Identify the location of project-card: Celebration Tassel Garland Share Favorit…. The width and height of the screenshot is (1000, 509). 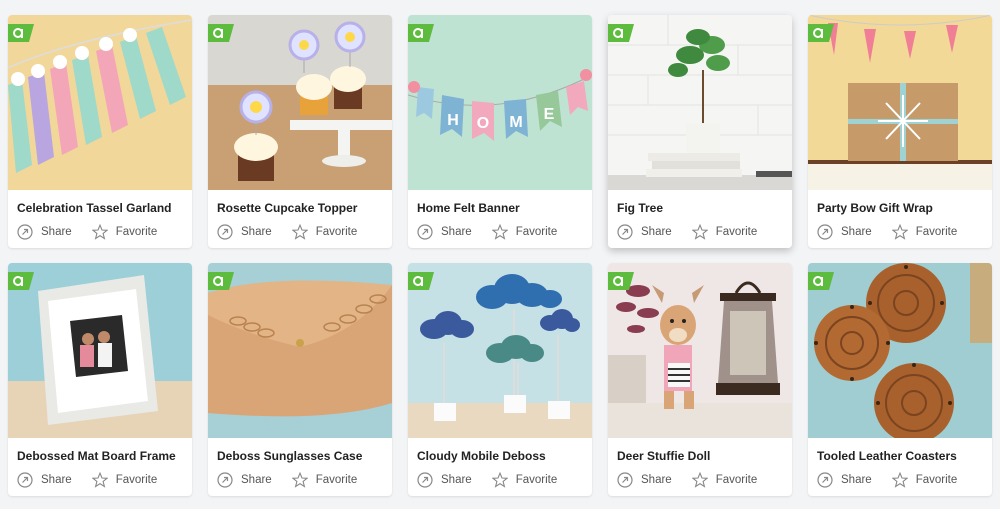
(100, 131).